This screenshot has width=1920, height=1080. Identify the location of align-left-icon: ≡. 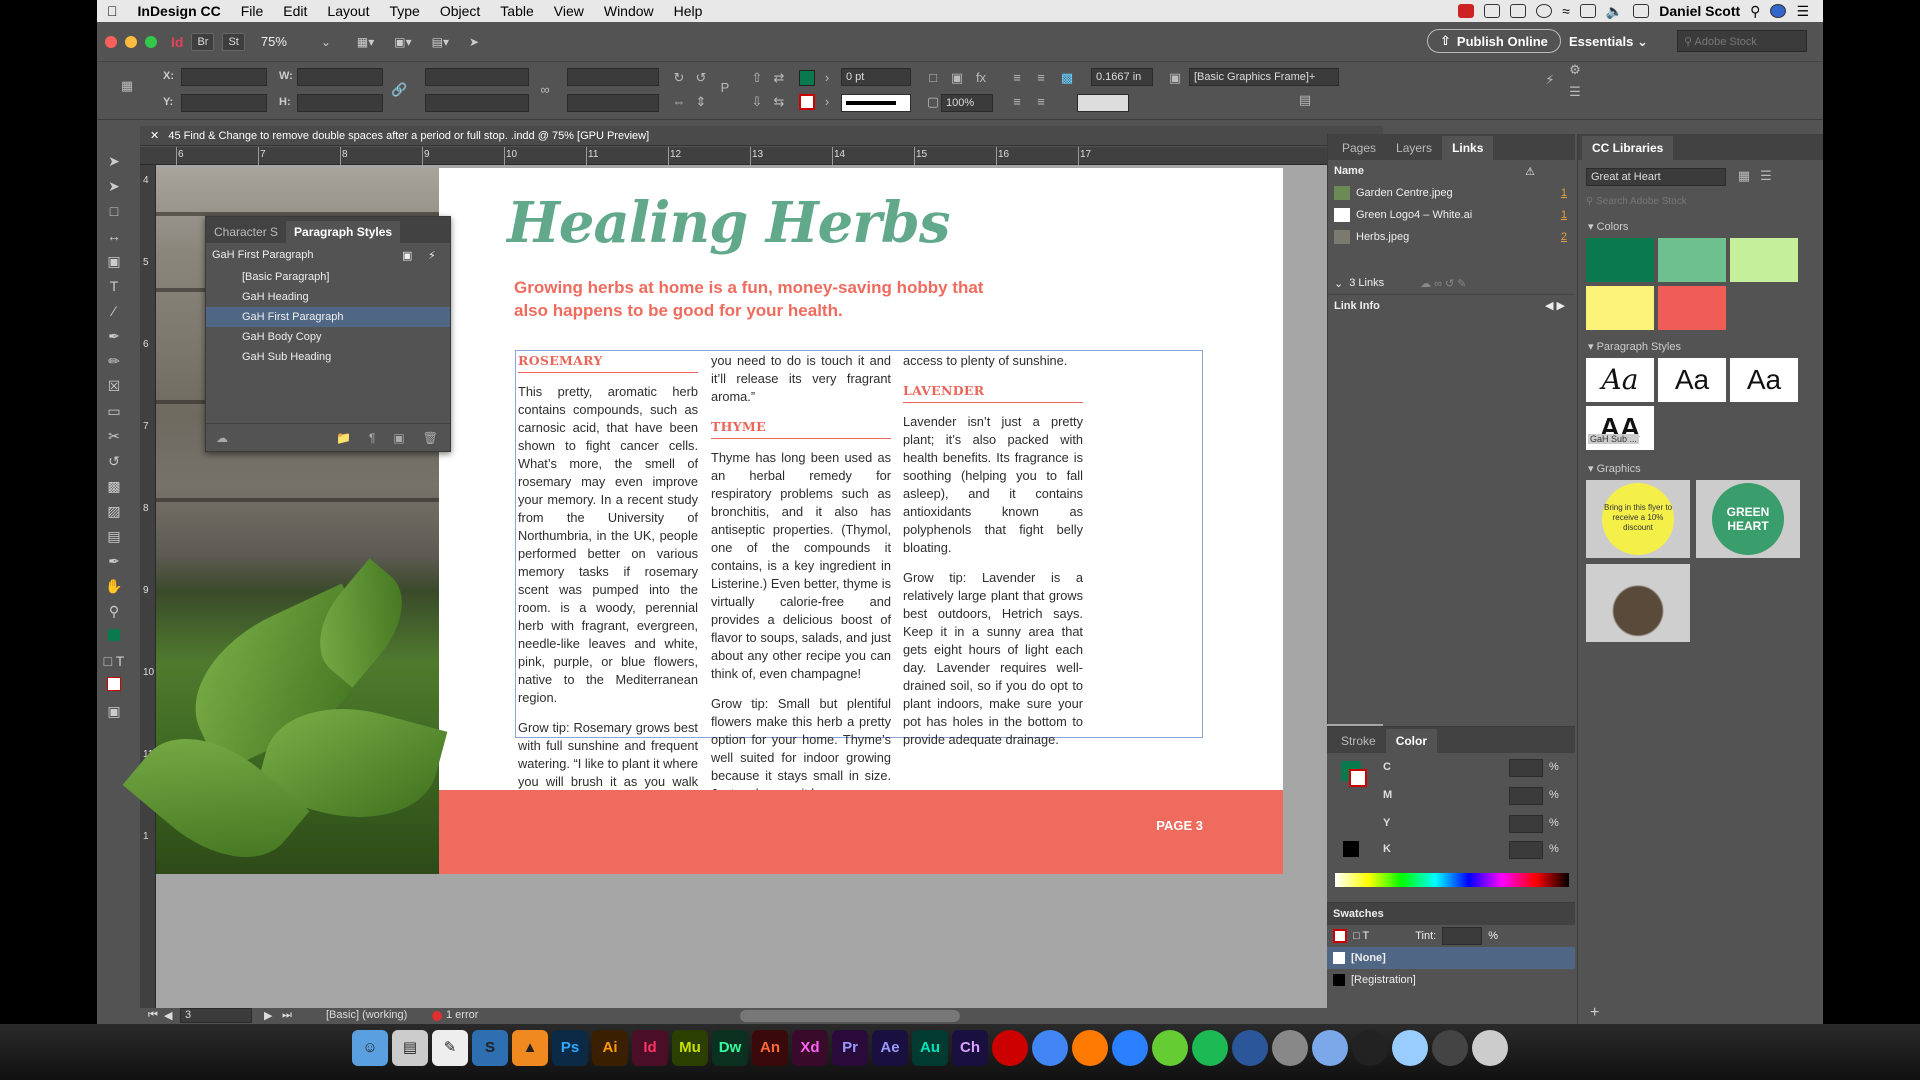
(1017, 78).